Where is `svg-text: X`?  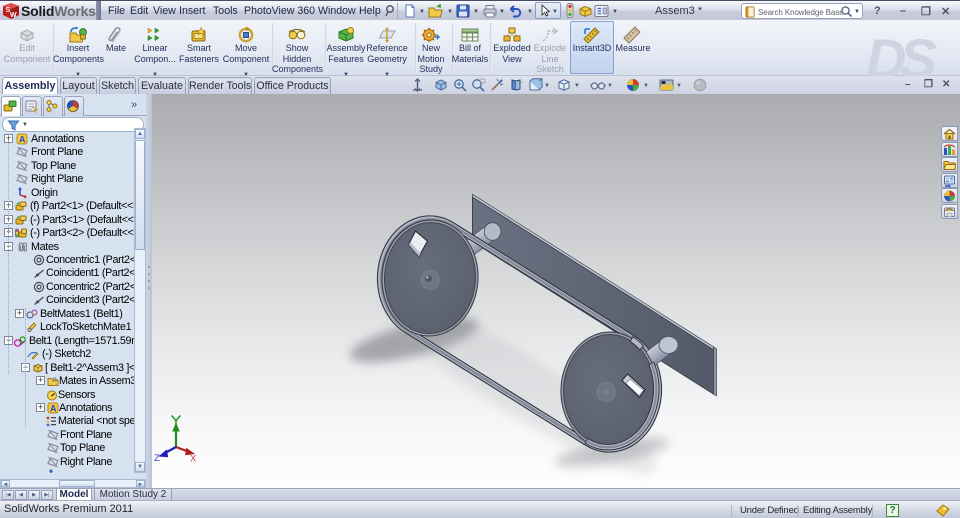 svg-text: X is located at coordinates (193, 458).